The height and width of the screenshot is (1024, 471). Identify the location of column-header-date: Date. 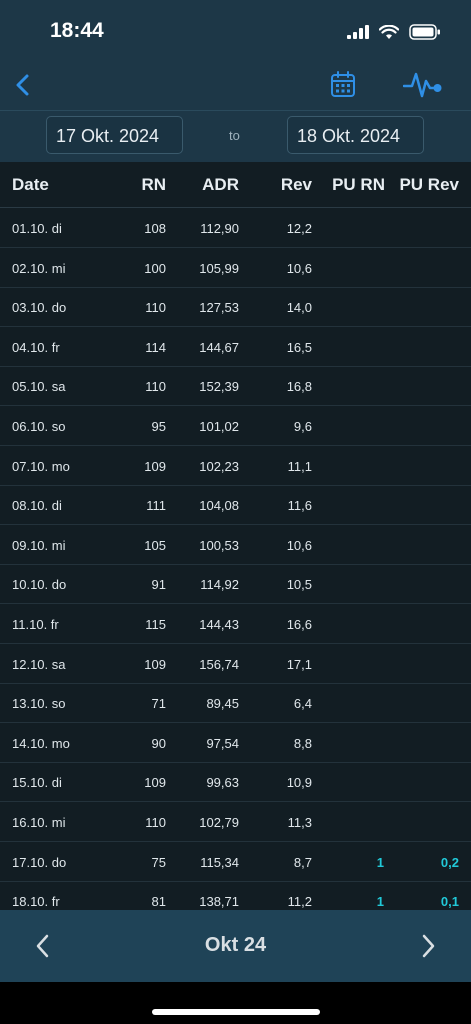
(30, 185).